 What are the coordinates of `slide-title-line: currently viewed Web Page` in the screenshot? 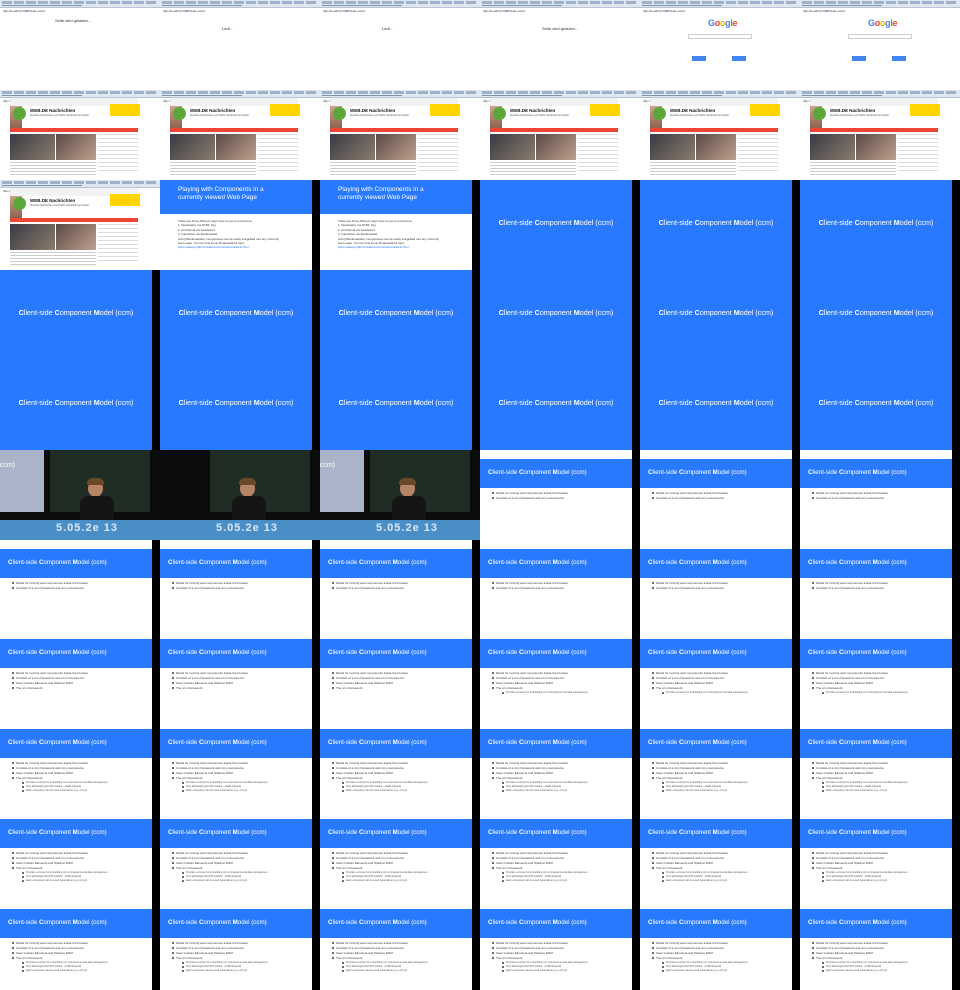 It's located at (218, 197).